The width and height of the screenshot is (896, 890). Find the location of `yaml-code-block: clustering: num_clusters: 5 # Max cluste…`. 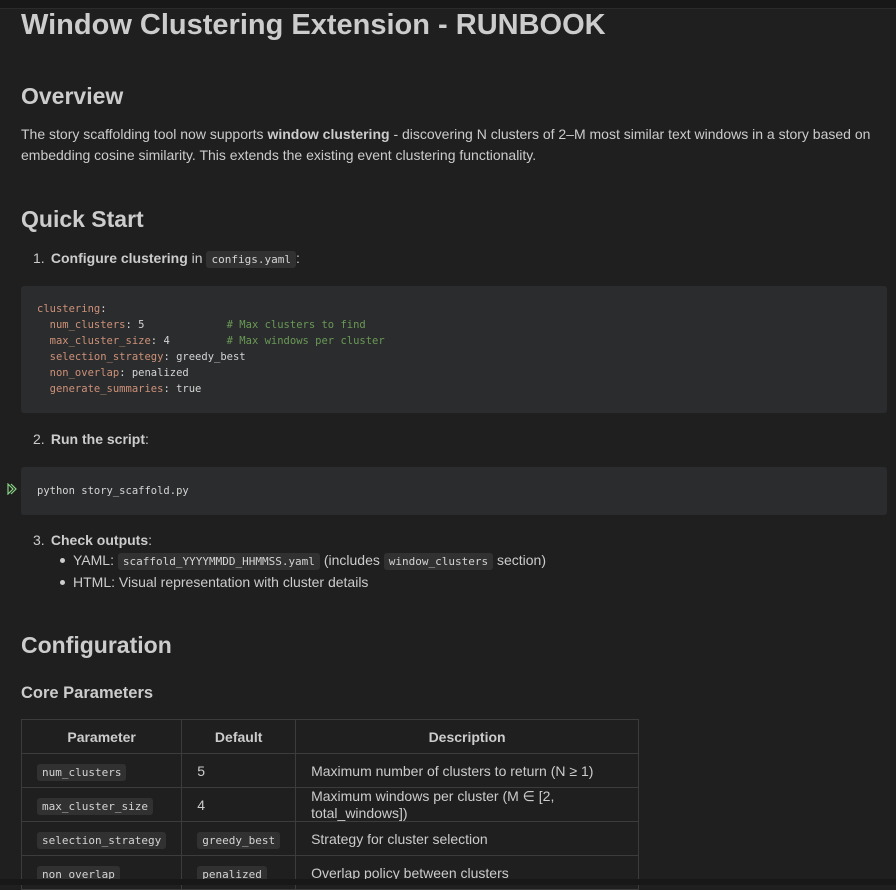

yaml-code-block: clustering: num_clusters: 5 # Max cluste… is located at coordinates (454, 349).